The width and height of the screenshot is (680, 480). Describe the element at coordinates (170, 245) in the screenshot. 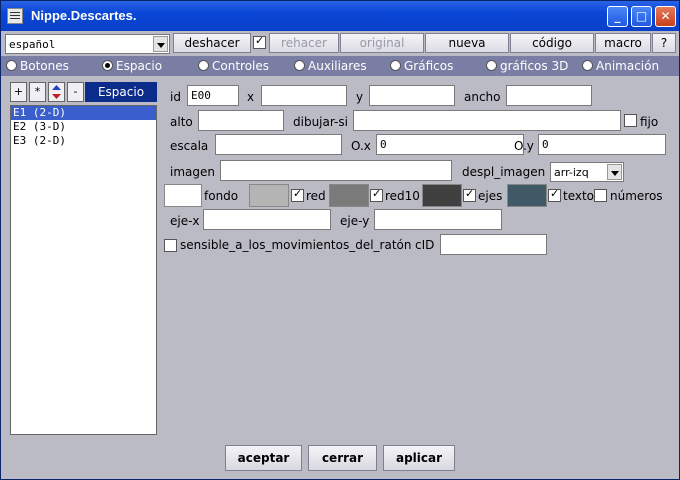

I see `mouse-sensitive-checkbox` at that location.